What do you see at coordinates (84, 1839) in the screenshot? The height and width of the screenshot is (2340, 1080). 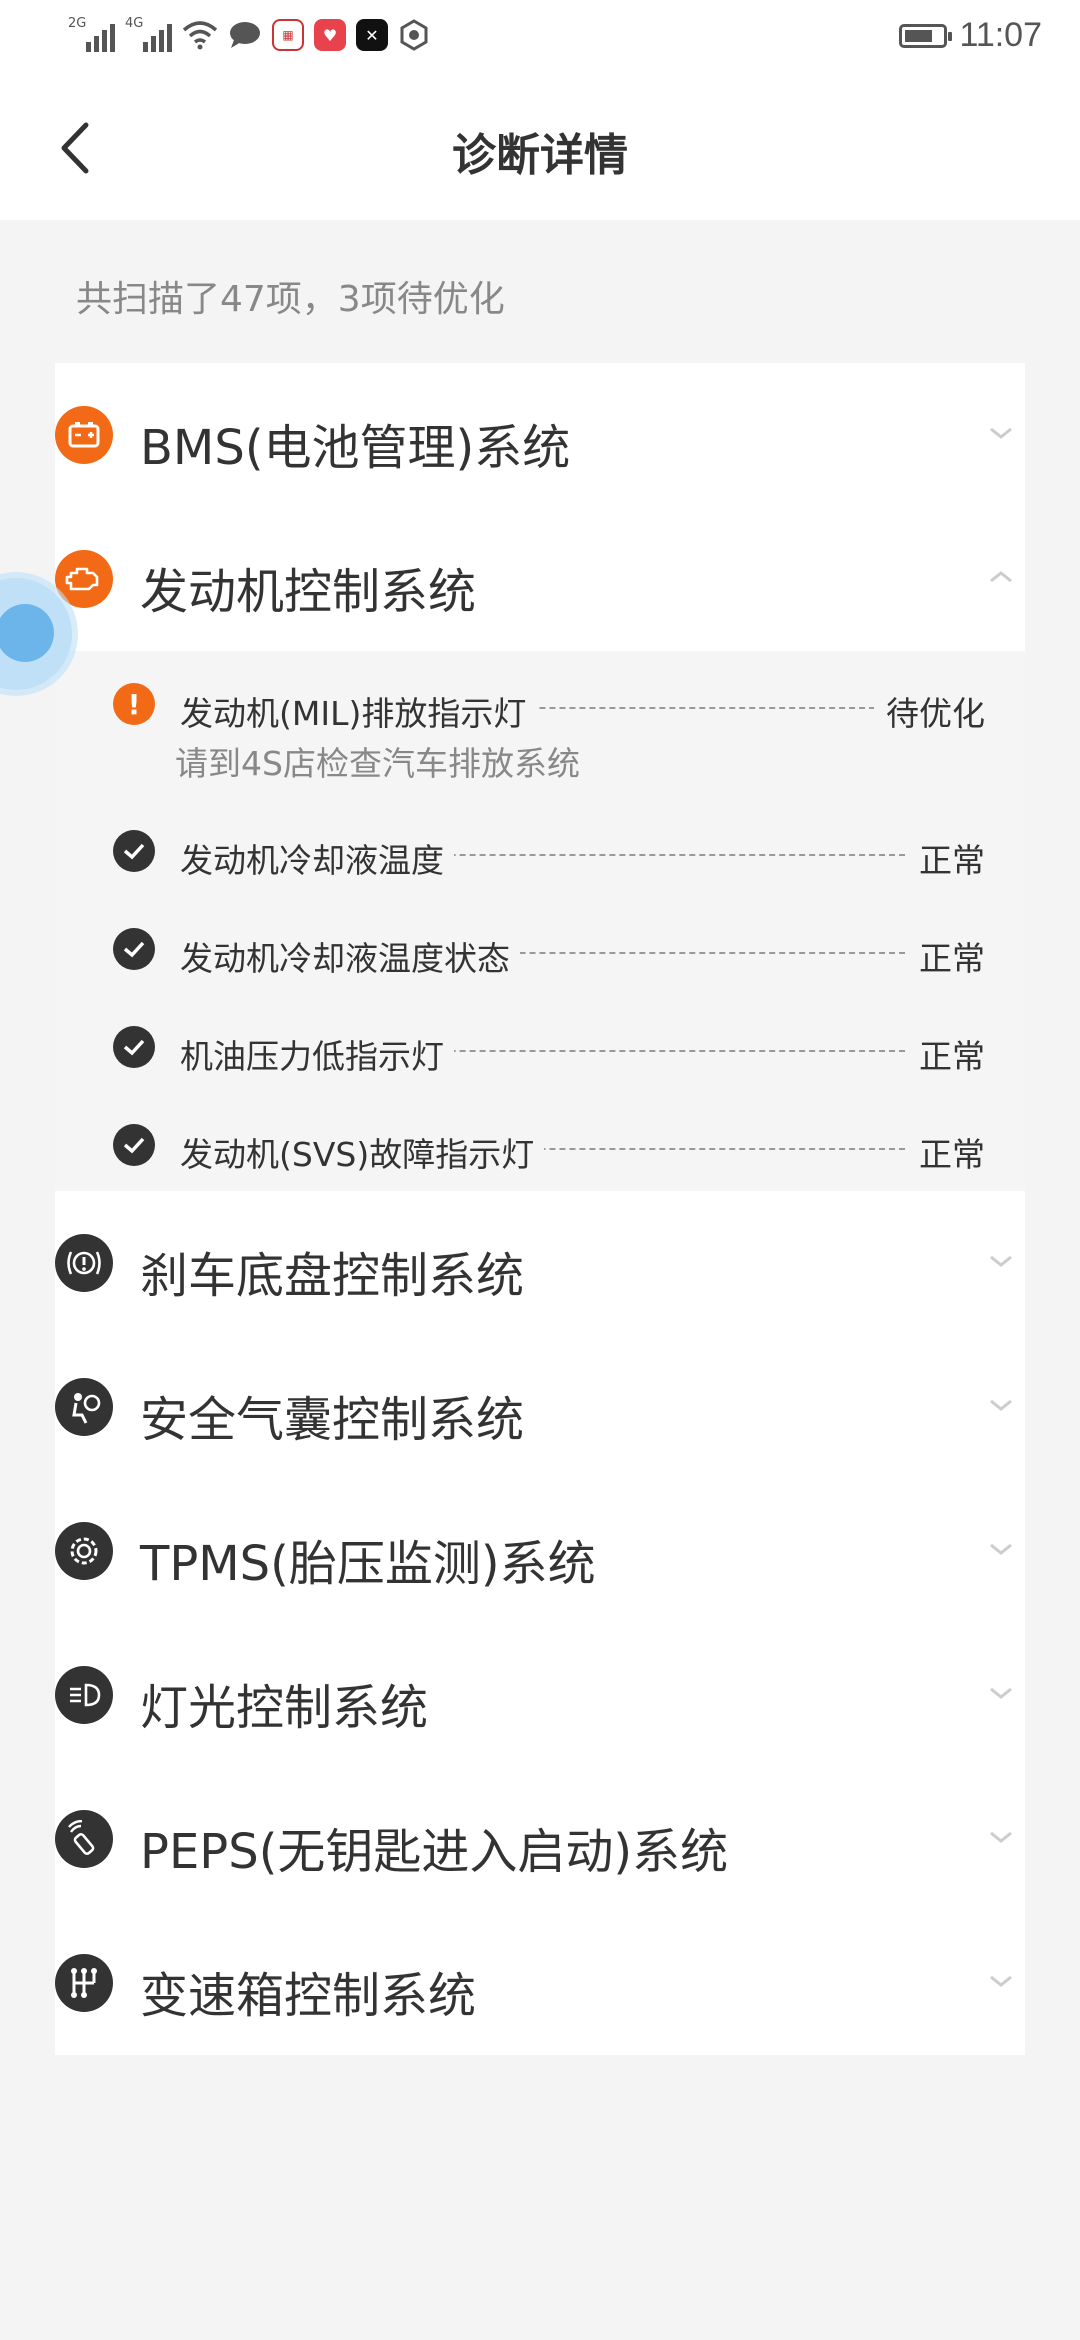 I see `key-icon` at bounding box center [84, 1839].